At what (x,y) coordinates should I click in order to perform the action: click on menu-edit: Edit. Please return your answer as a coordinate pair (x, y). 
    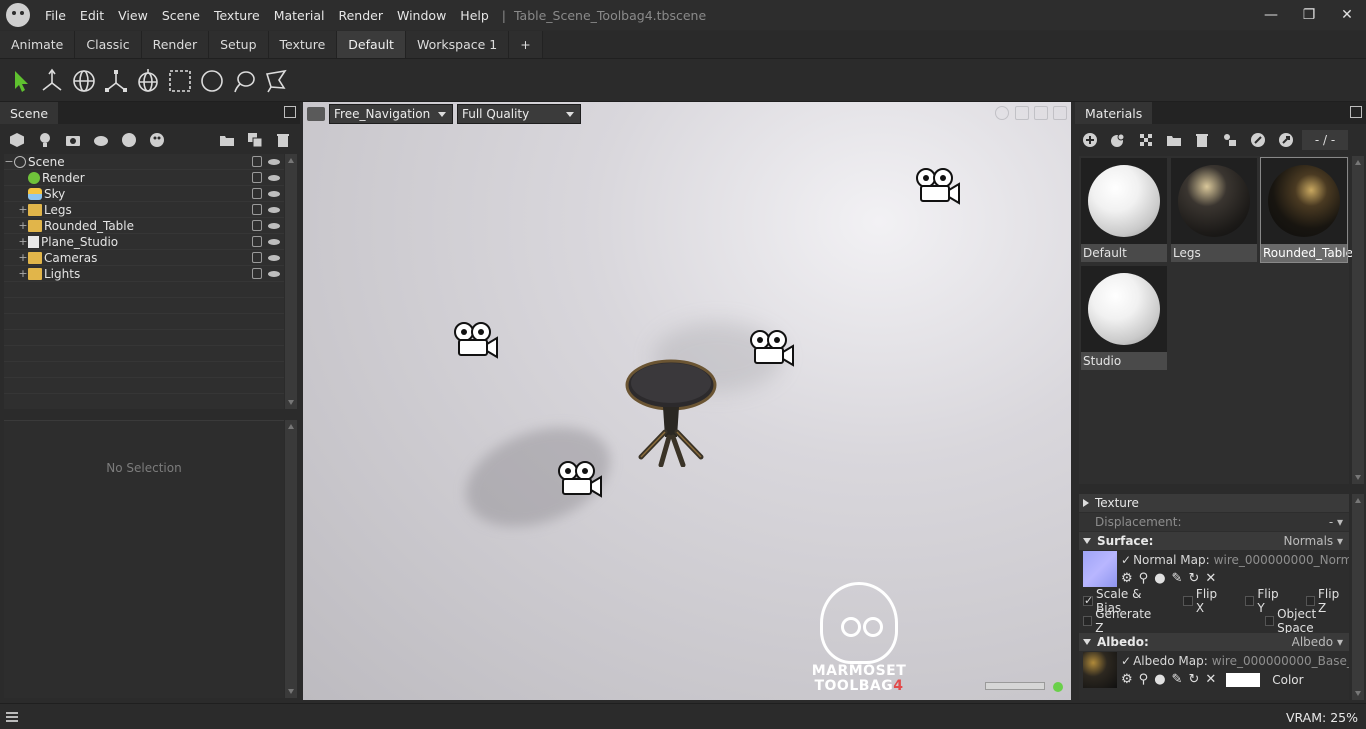
    Looking at the image, I should click on (92, 15).